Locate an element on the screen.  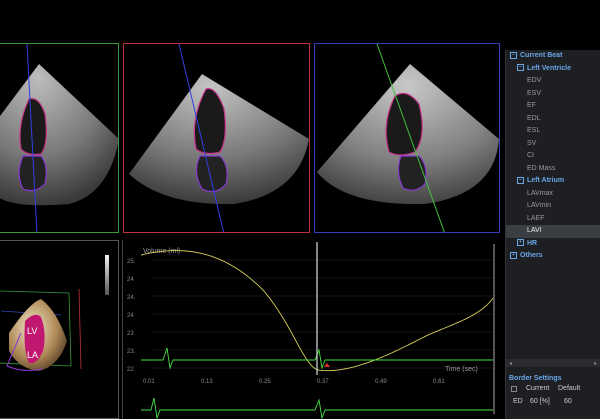
x-tick-label: 0.13 is located at coordinates (207, 382).